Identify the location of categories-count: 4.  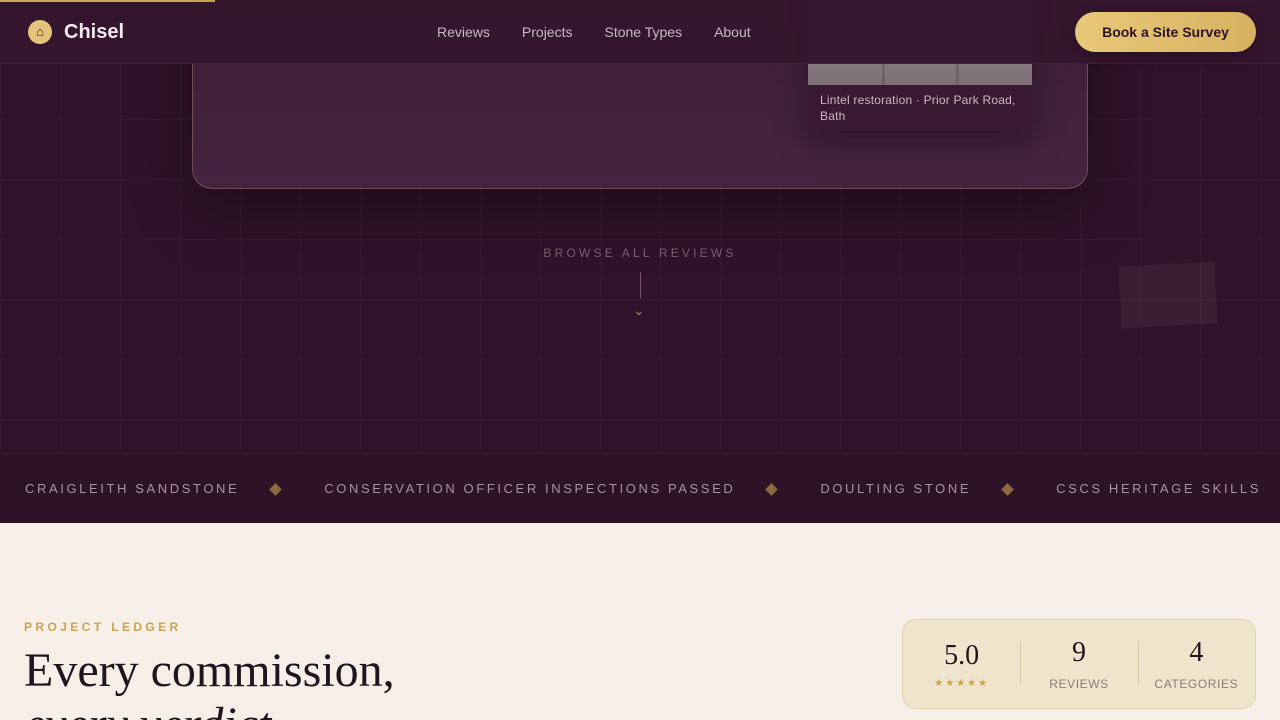
(1196, 652).